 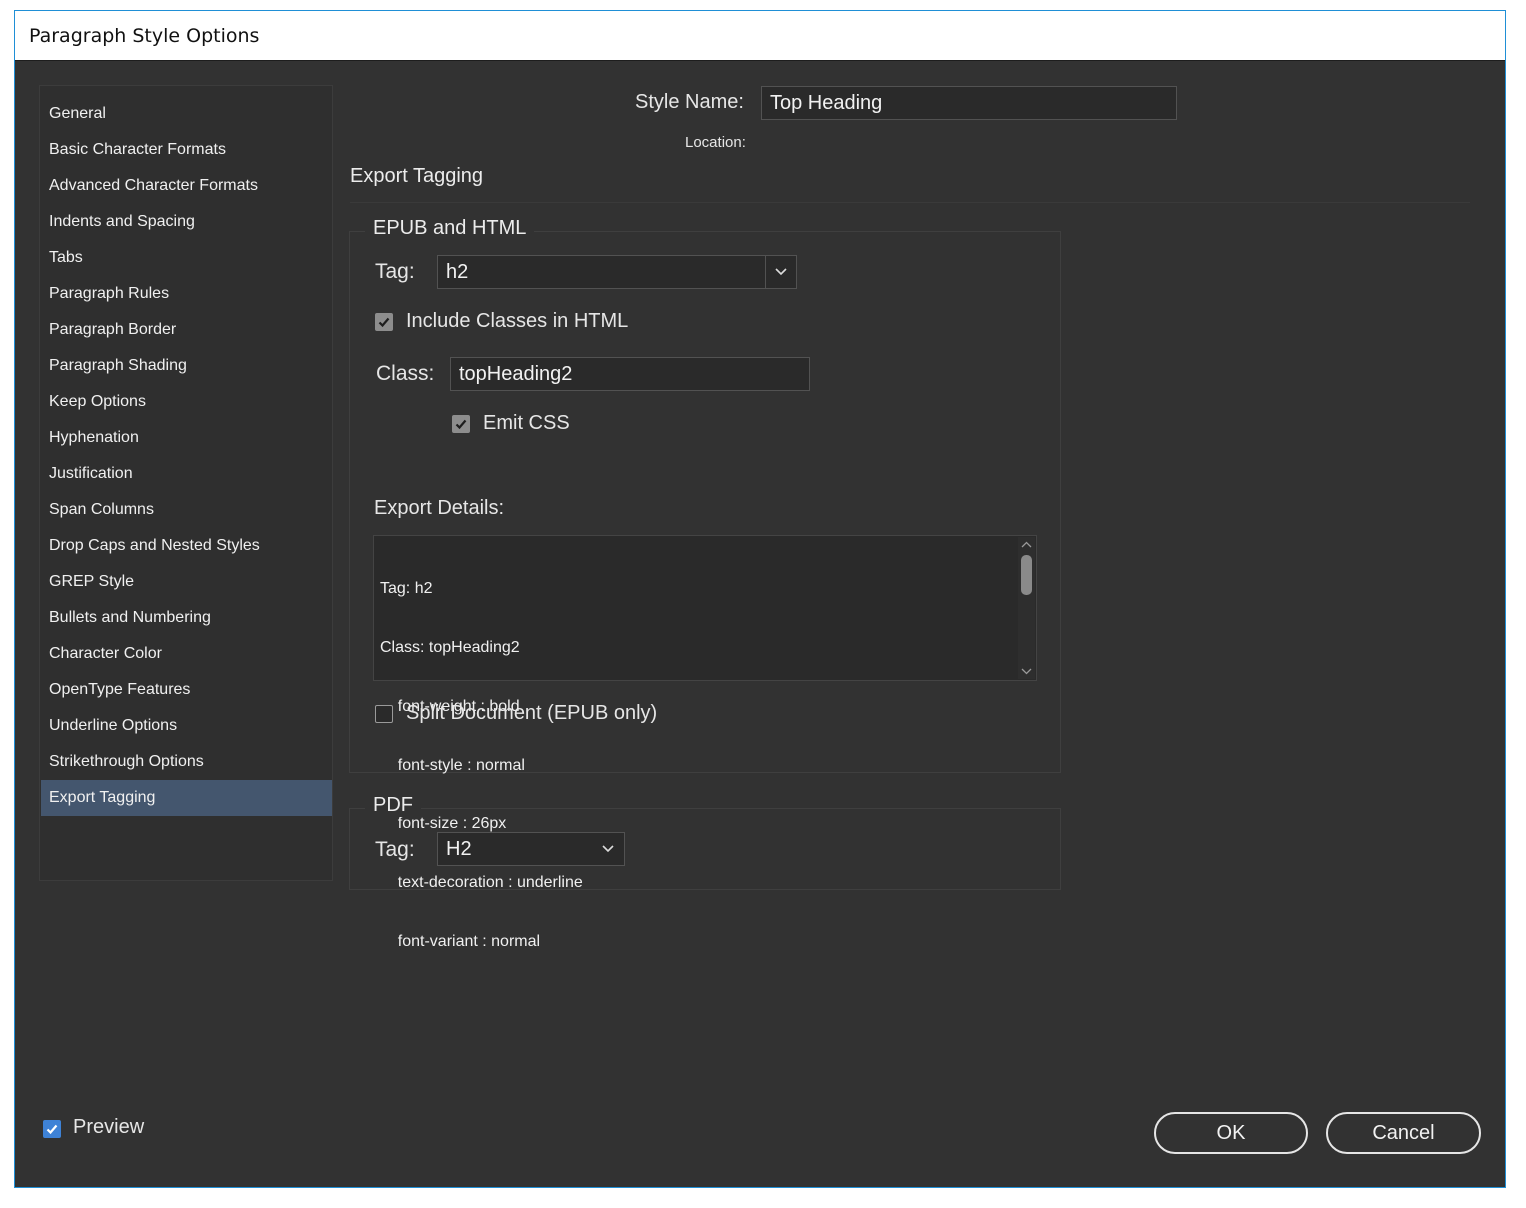 What do you see at coordinates (186, 438) in the screenshot?
I see `sidebar-item-hyphenation: Hyphenation` at bounding box center [186, 438].